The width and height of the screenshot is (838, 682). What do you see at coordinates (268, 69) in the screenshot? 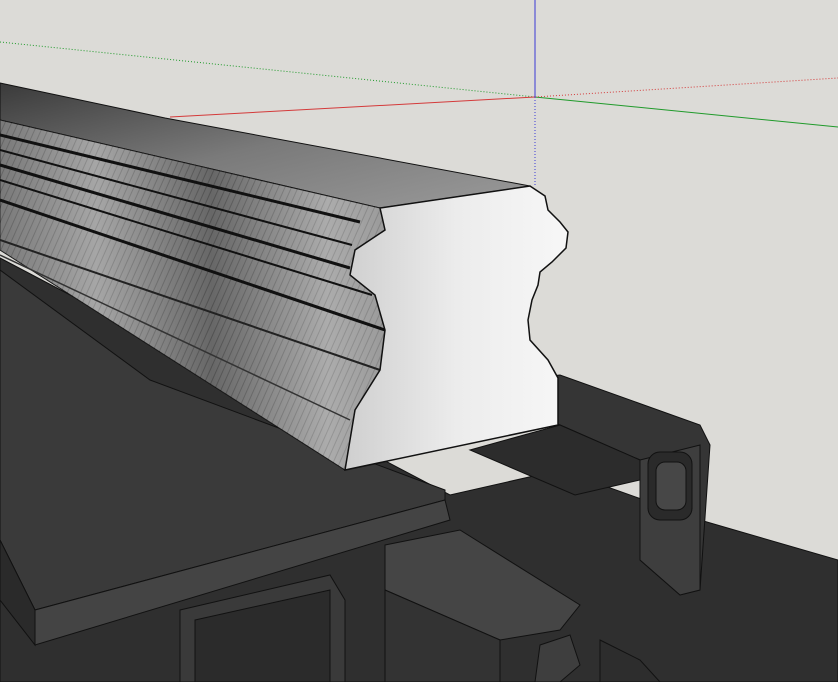
I see `green-axis-hidden` at bounding box center [268, 69].